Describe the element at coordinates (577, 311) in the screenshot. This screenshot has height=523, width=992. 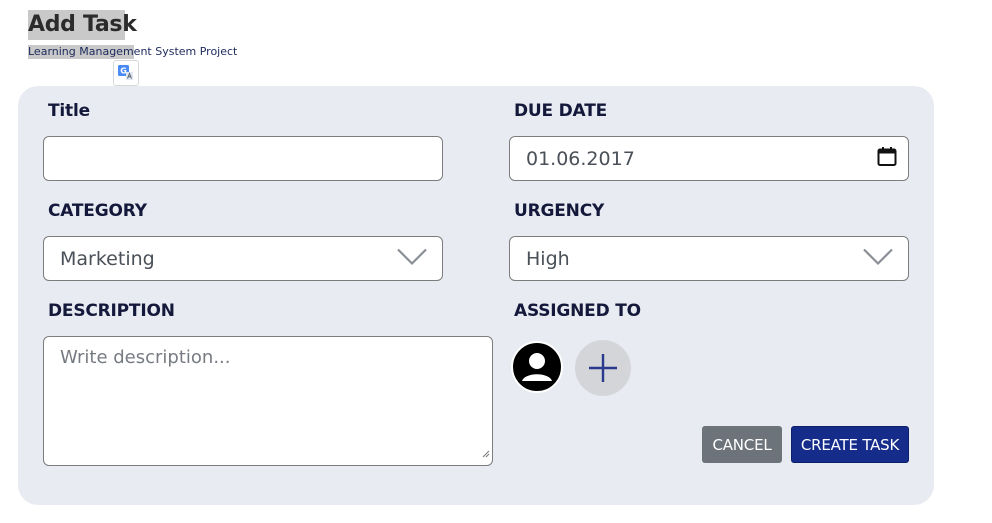
I see `assigned-to-label: ASSIGNED TO` at that location.